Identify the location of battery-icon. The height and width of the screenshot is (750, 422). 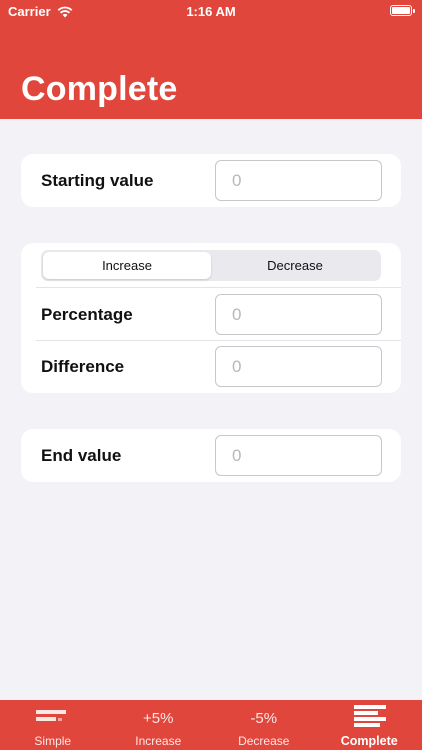
(402, 10).